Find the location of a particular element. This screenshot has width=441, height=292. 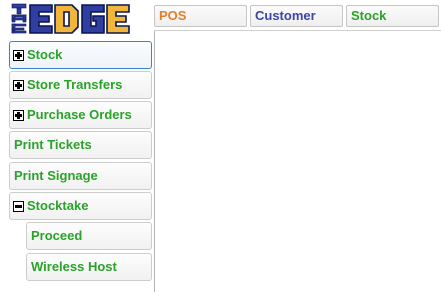

sidebar-item-print-tickets: Print Tickets is located at coordinates (80, 145).